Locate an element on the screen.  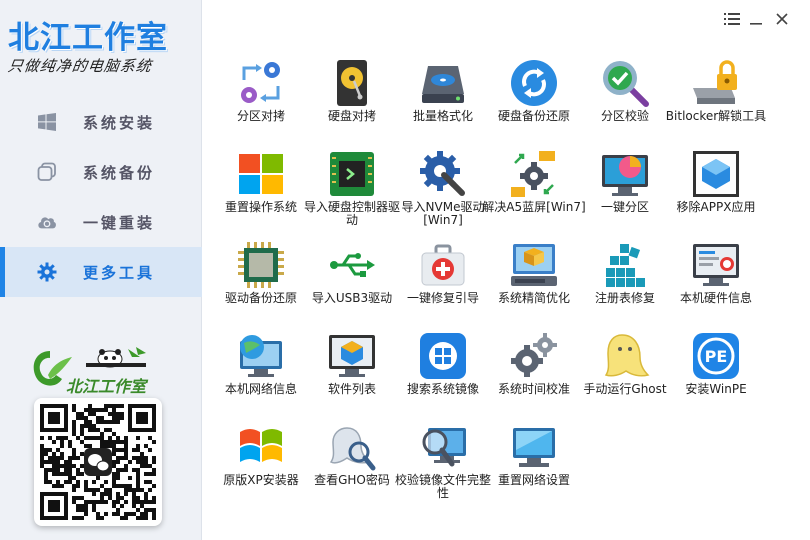
appx-remove-icon is located at coordinates (716, 174).